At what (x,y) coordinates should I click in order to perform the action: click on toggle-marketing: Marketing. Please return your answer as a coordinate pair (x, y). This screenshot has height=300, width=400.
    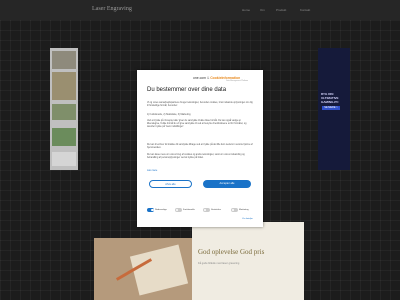
    Looking at the image, I should click on (240, 210).